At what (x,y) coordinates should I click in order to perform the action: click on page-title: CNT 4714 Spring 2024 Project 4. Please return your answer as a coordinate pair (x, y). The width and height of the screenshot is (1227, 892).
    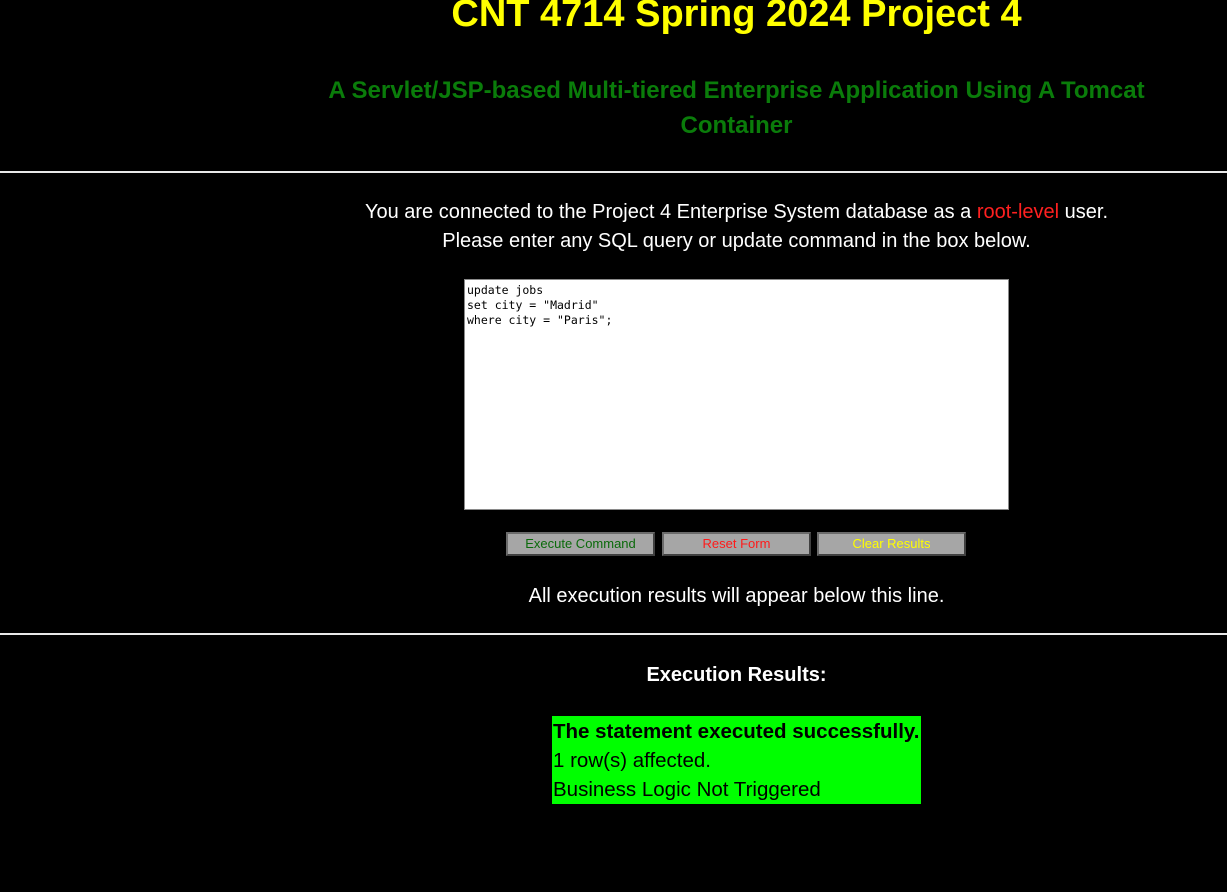
    Looking at the image, I should click on (736, 17).